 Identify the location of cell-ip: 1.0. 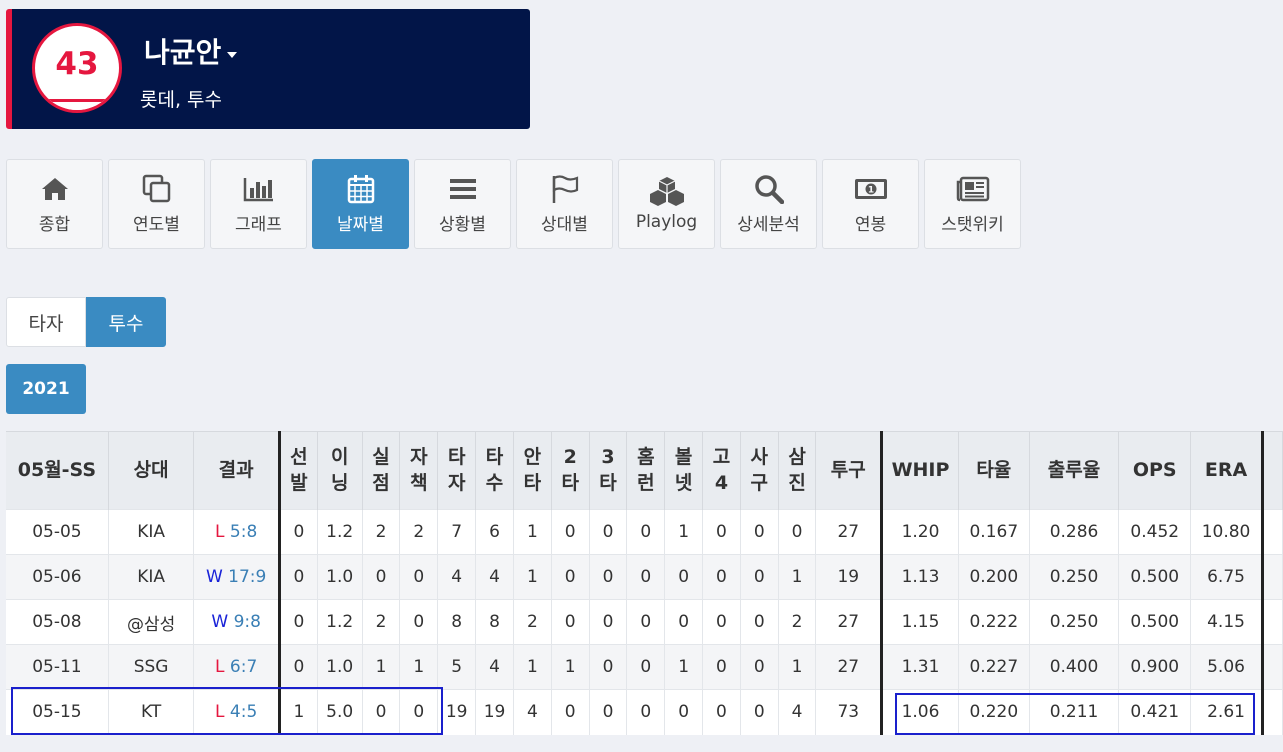
(340, 667).